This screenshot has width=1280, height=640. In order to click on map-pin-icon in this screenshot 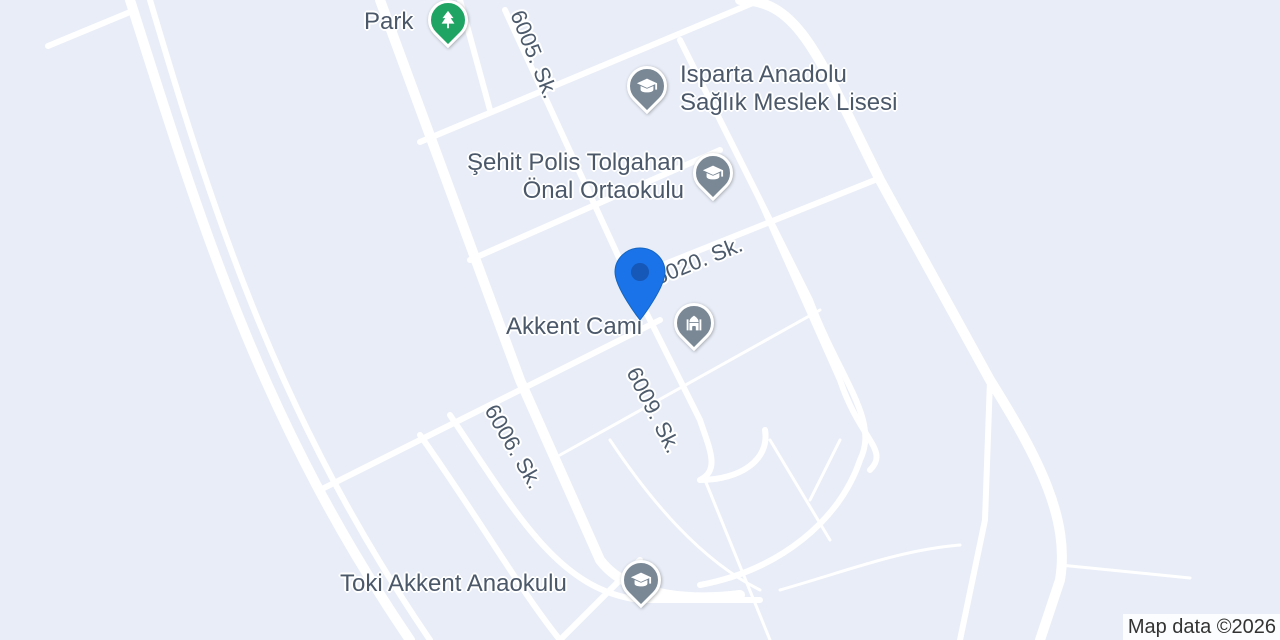, I will do `click(640, 285)`.